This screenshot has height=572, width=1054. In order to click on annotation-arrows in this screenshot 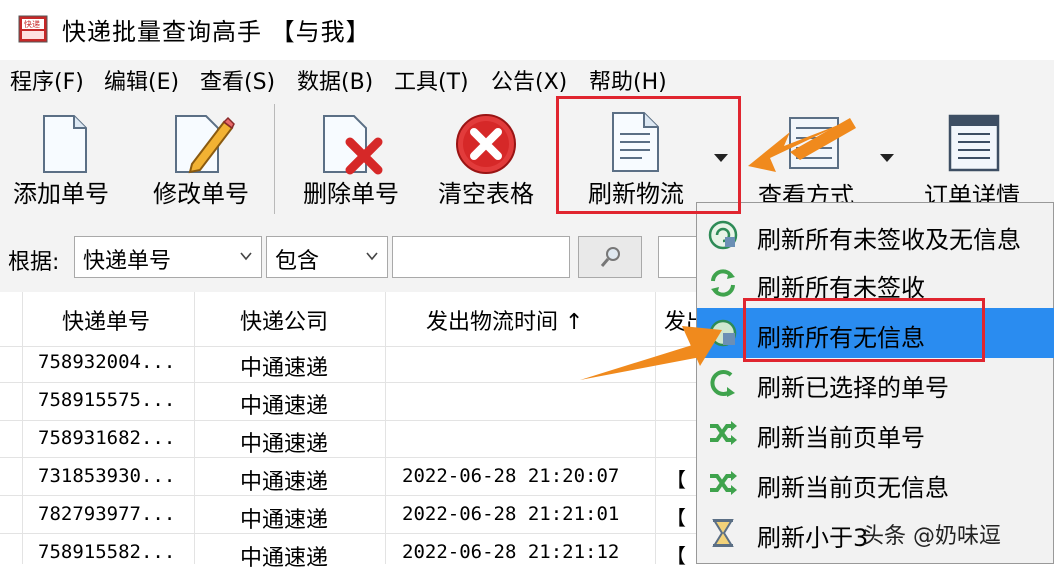, I will do `click(718, 249)`.